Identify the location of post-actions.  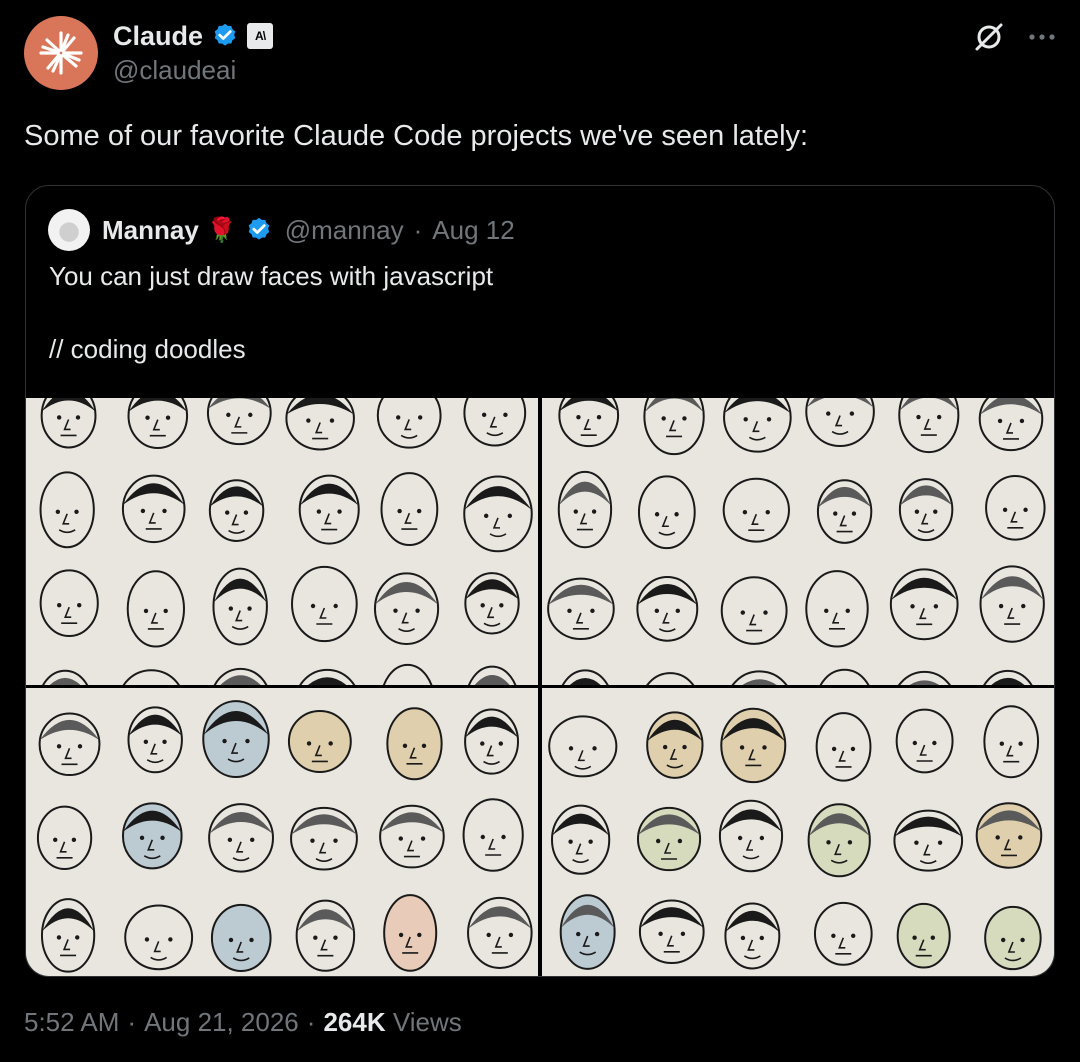
(1014, 37).